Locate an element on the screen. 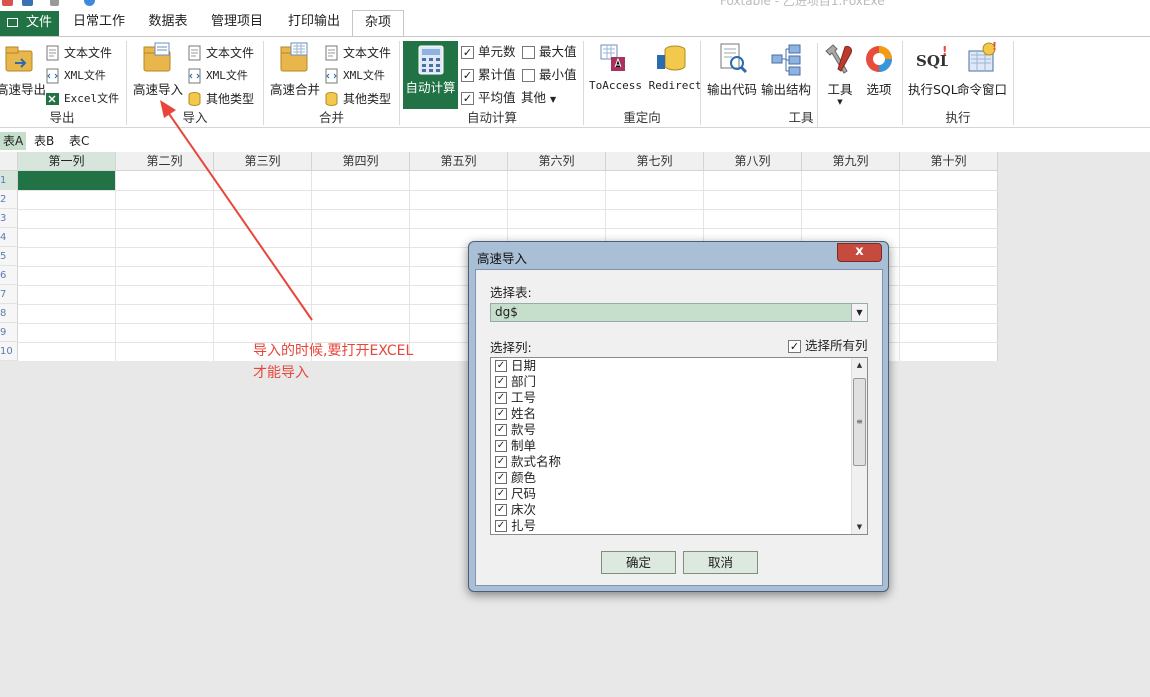 The image size is (1150, 697). command-window-button: ! 命令窗口 is located at coordinates (982, 69).